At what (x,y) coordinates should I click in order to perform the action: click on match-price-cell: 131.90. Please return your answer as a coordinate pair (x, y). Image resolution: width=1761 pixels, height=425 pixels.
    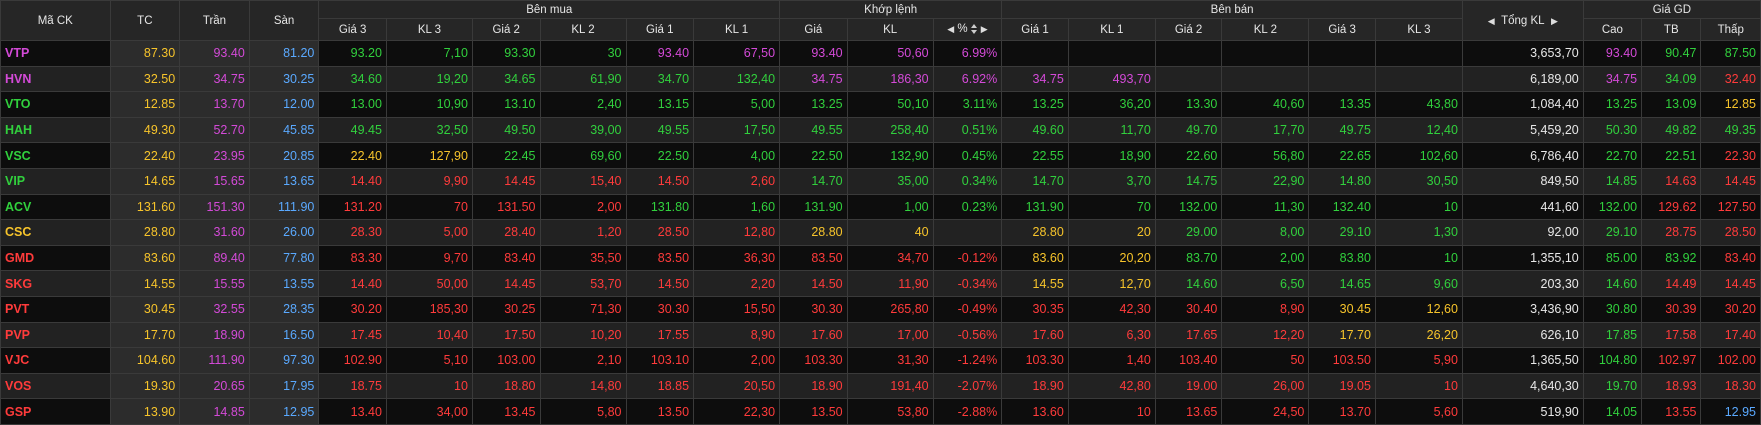
    Looking at the image, I should click on (813, 207).